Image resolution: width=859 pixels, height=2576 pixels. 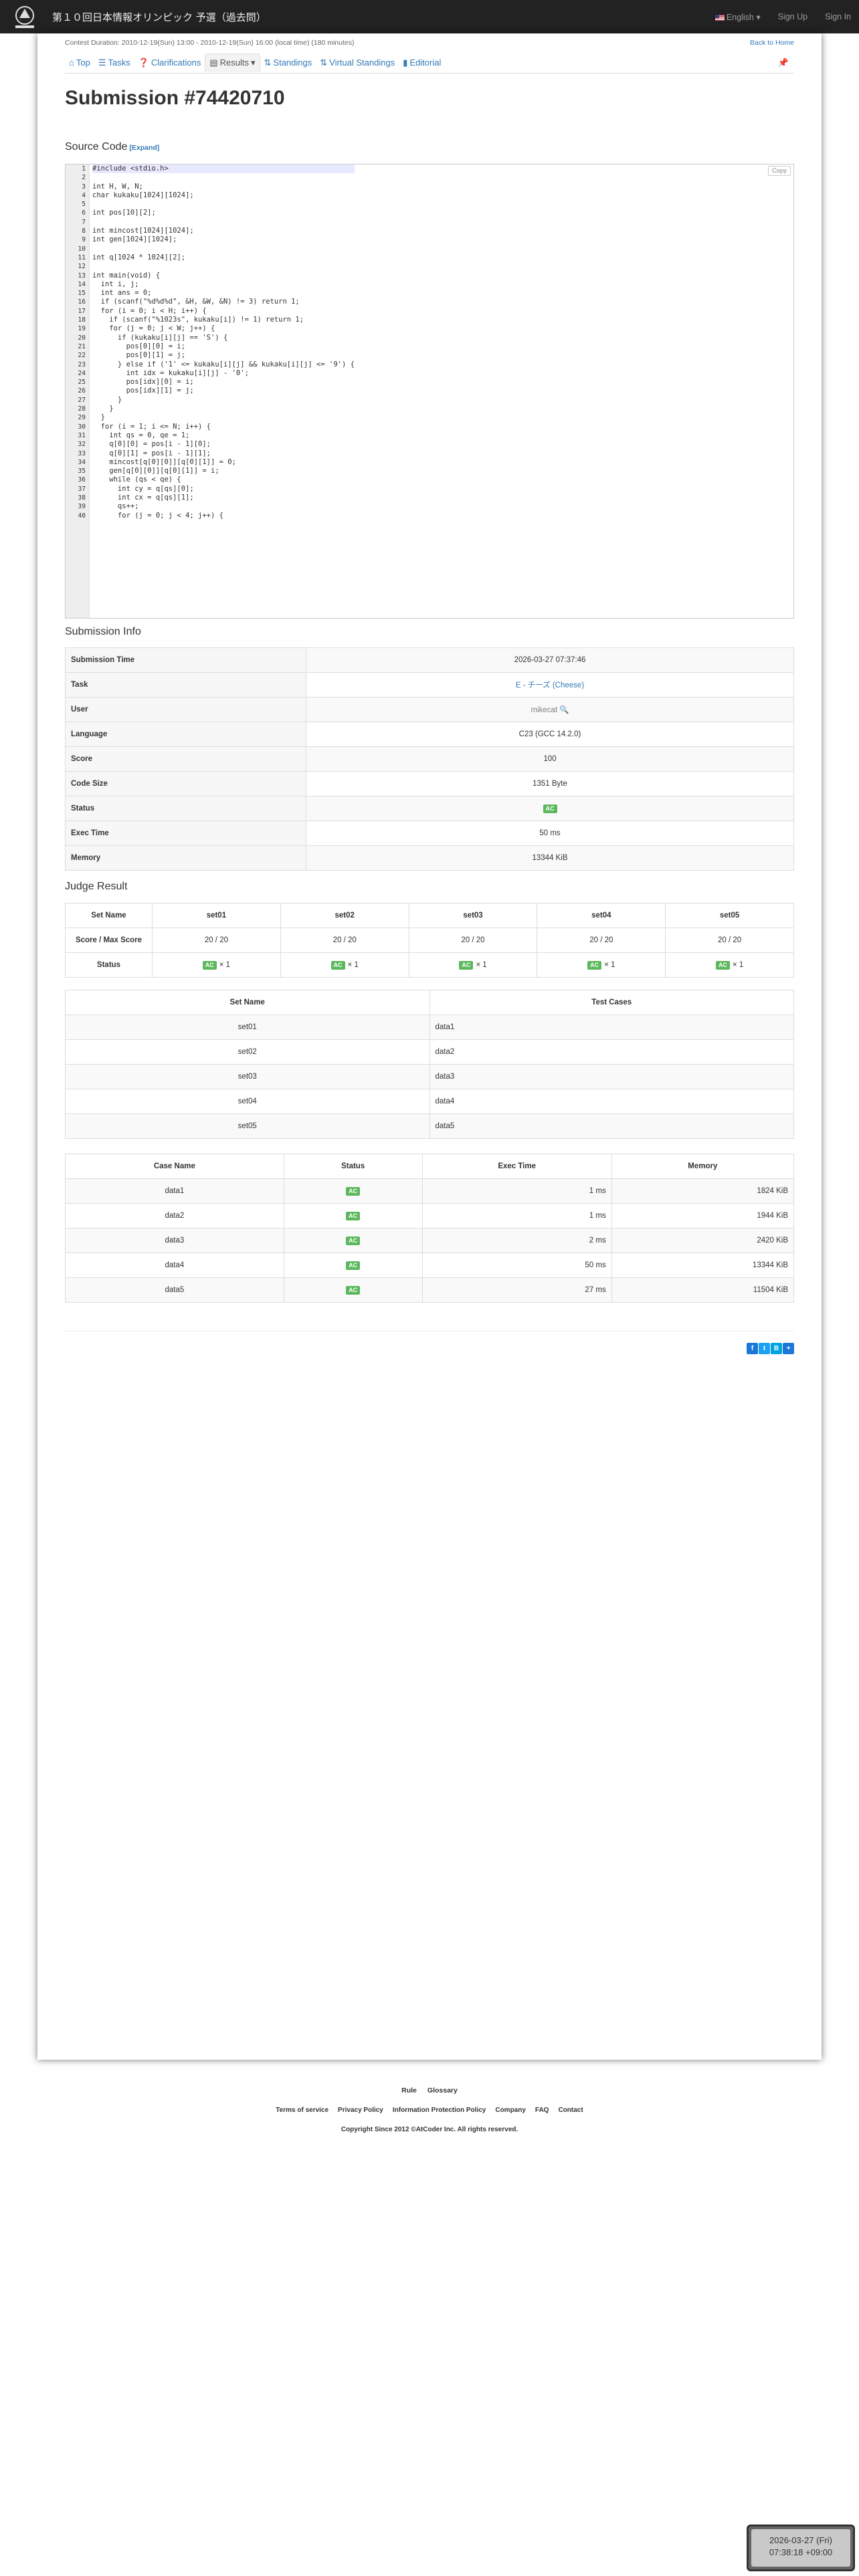 I want to click on info-row: Task E - チーズ (Cheese), so click(x=429, y=684).